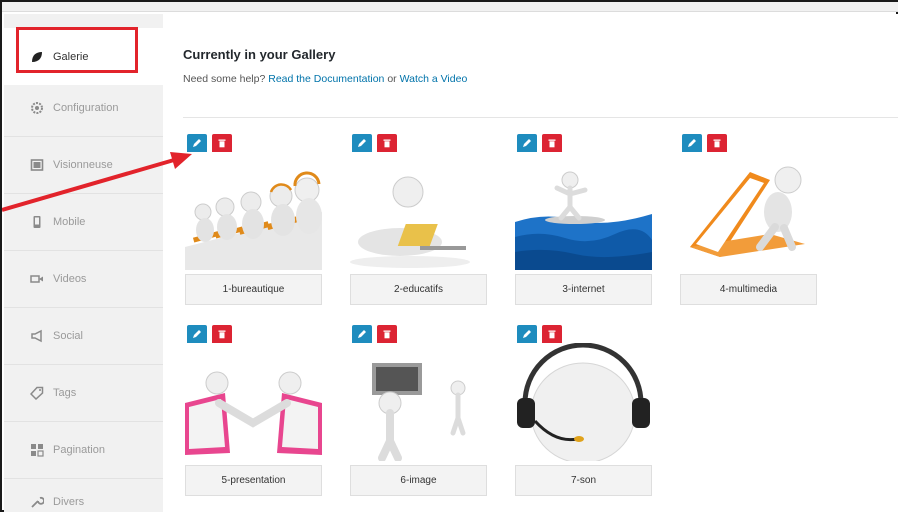  I want to click on divider, so click(540, 117).